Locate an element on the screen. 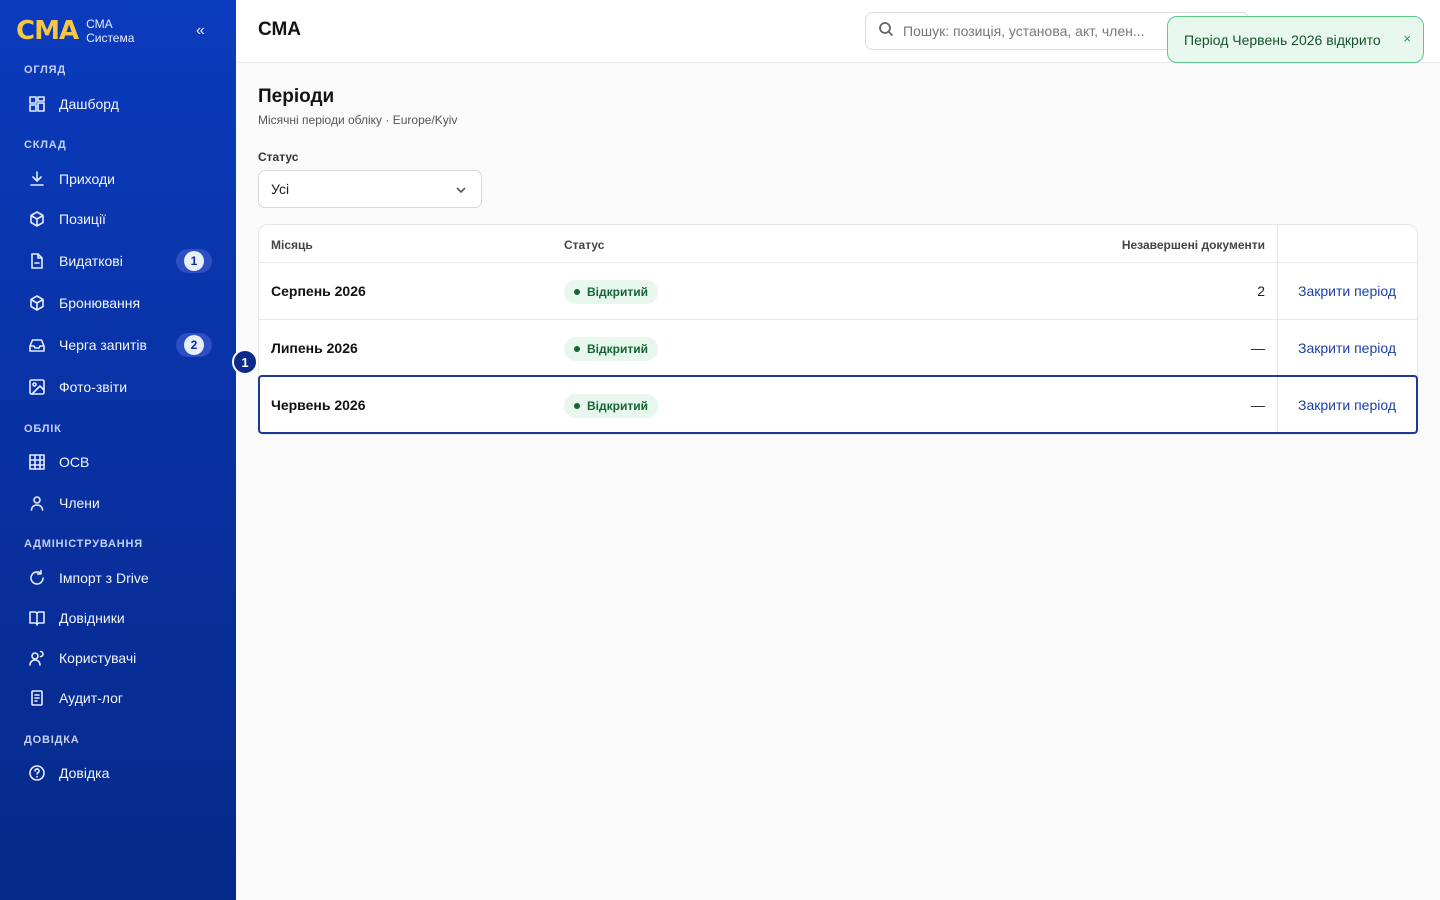 This screenshot has height=900, width=1440. success-toast: Період Червень 2026 відкрито × is located at coordinates (1295, 39).